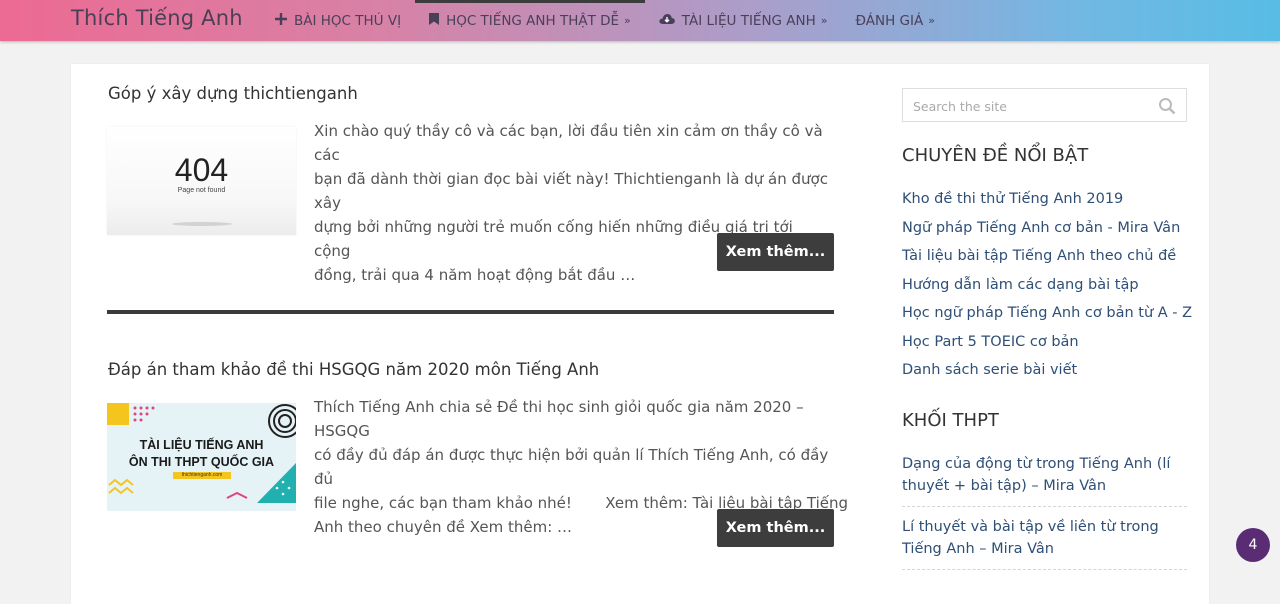 The image size is (1280, 604). I want to click on thumbnail-404-text: 404, so click(201, 170).